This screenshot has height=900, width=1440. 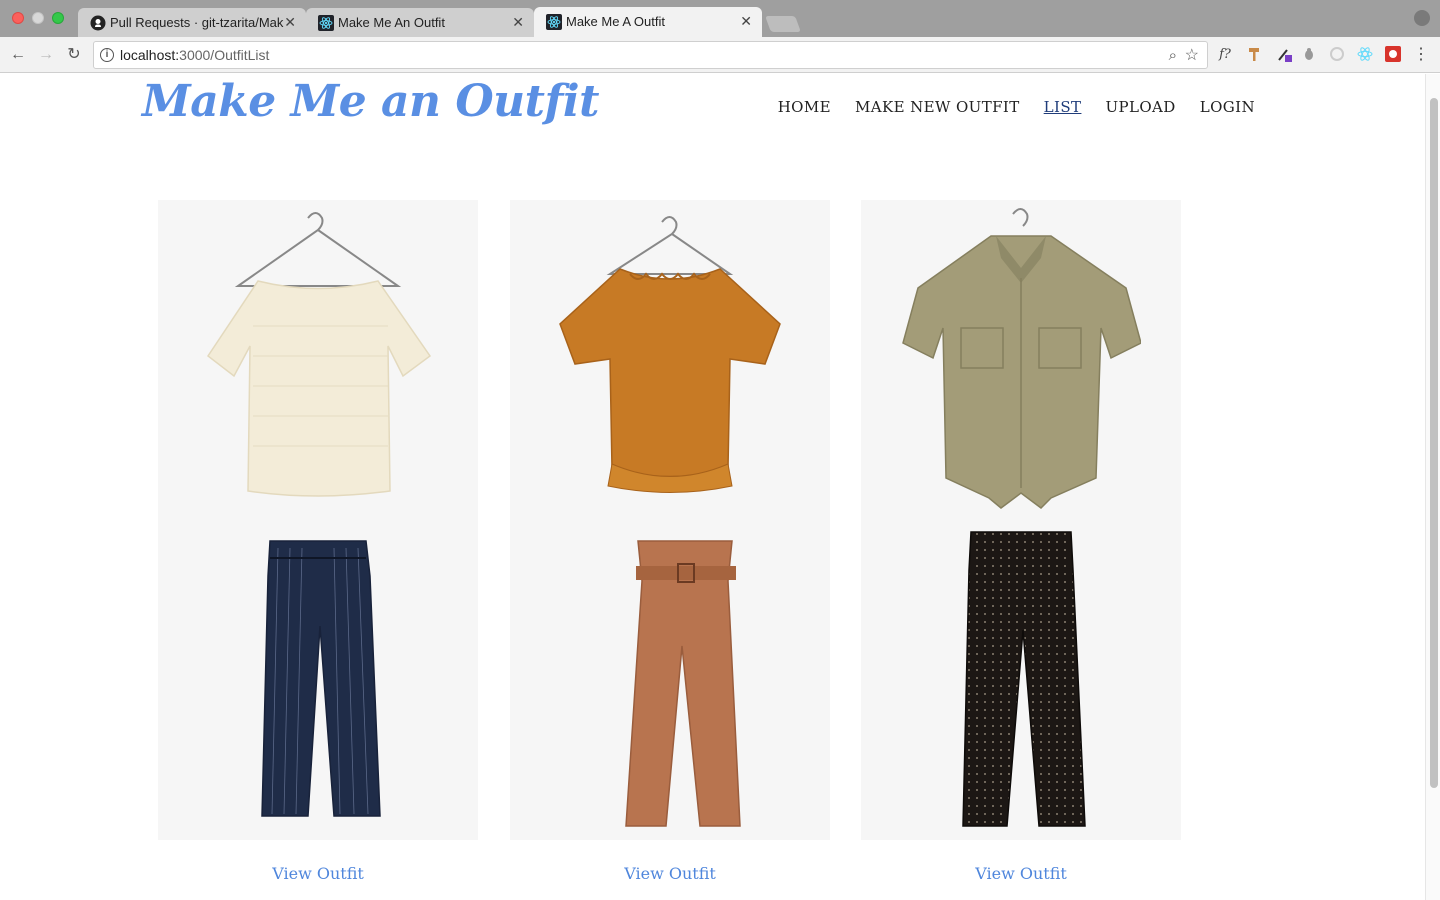 I want to click on tab-label: Make Me A Outfit, so click(x=615, y=21).